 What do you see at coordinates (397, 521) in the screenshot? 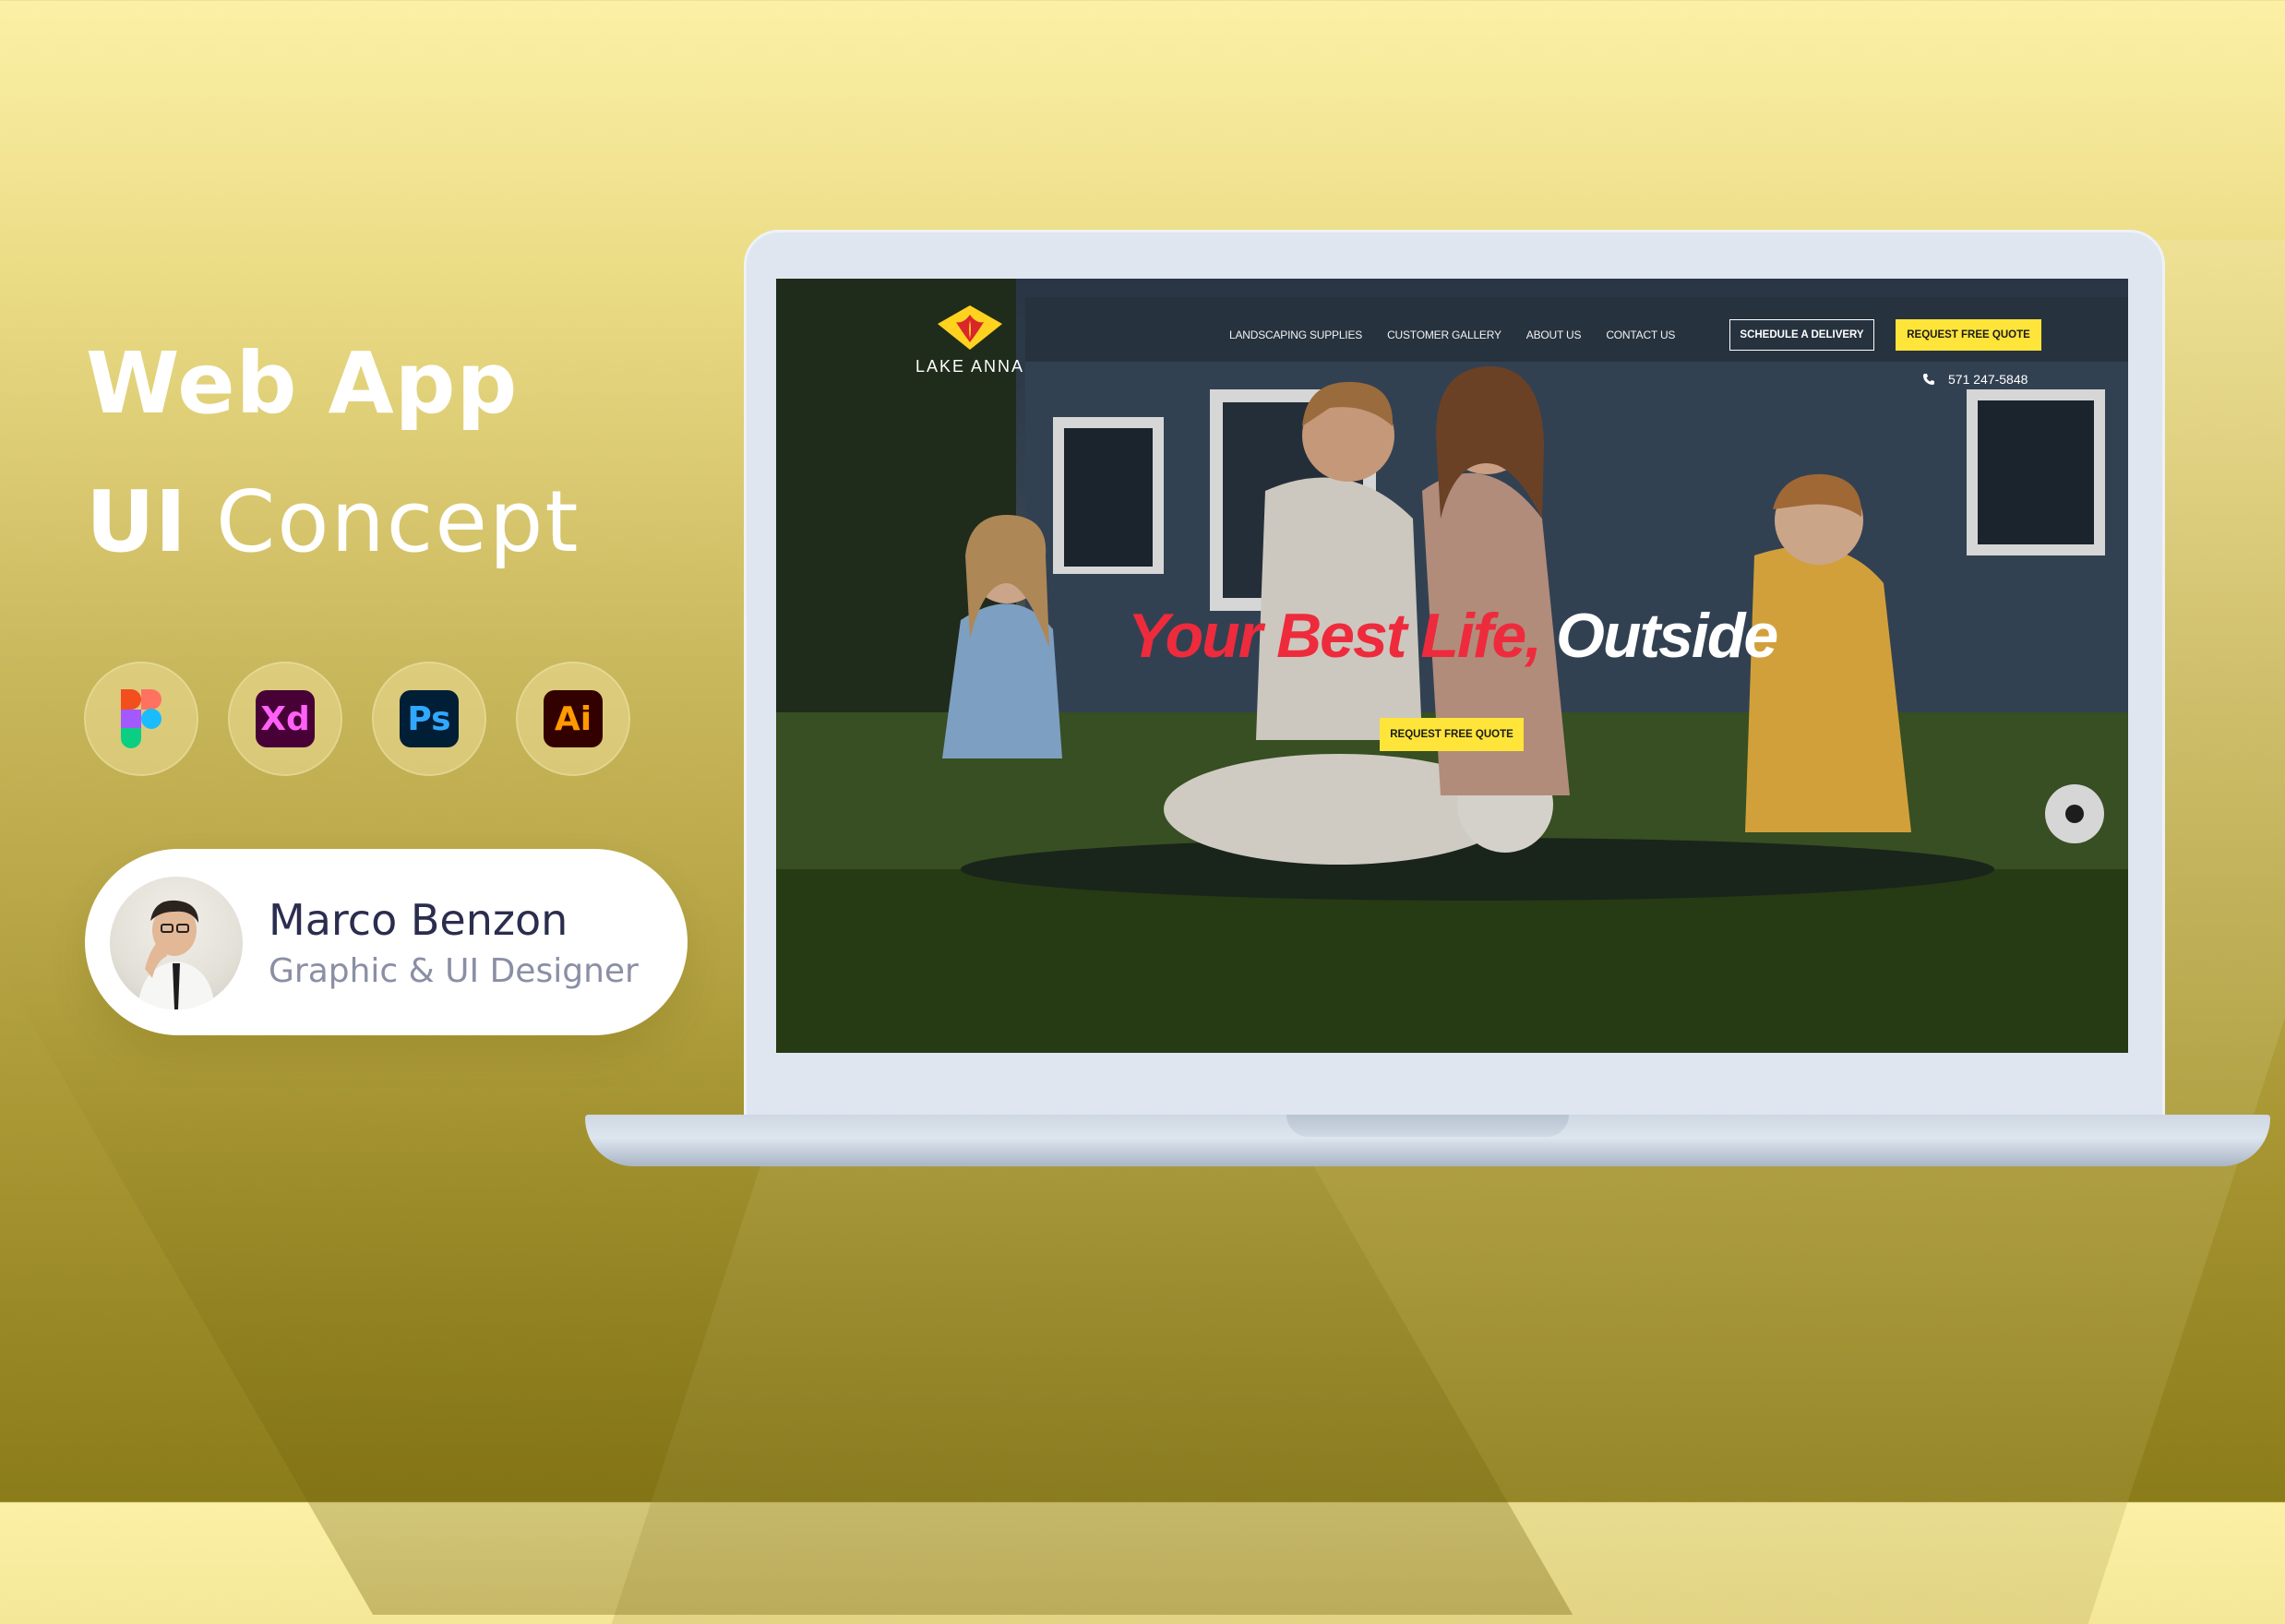
I see `headline-concept: Concept` at bounding box center [397, 521].